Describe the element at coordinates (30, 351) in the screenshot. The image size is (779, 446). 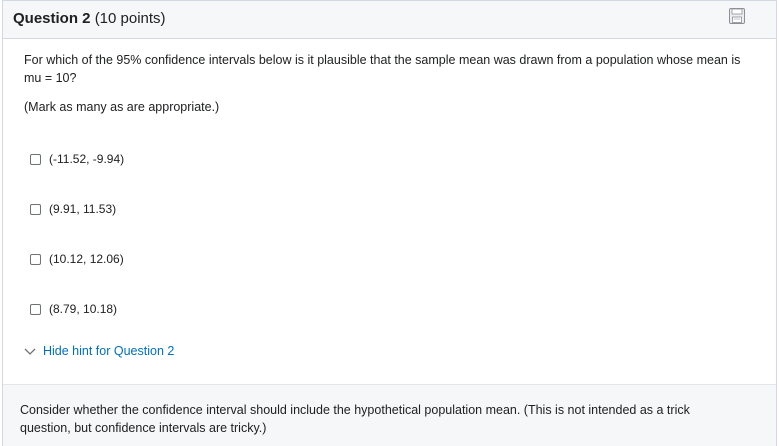
I see `chevron-down-icon` at that location.